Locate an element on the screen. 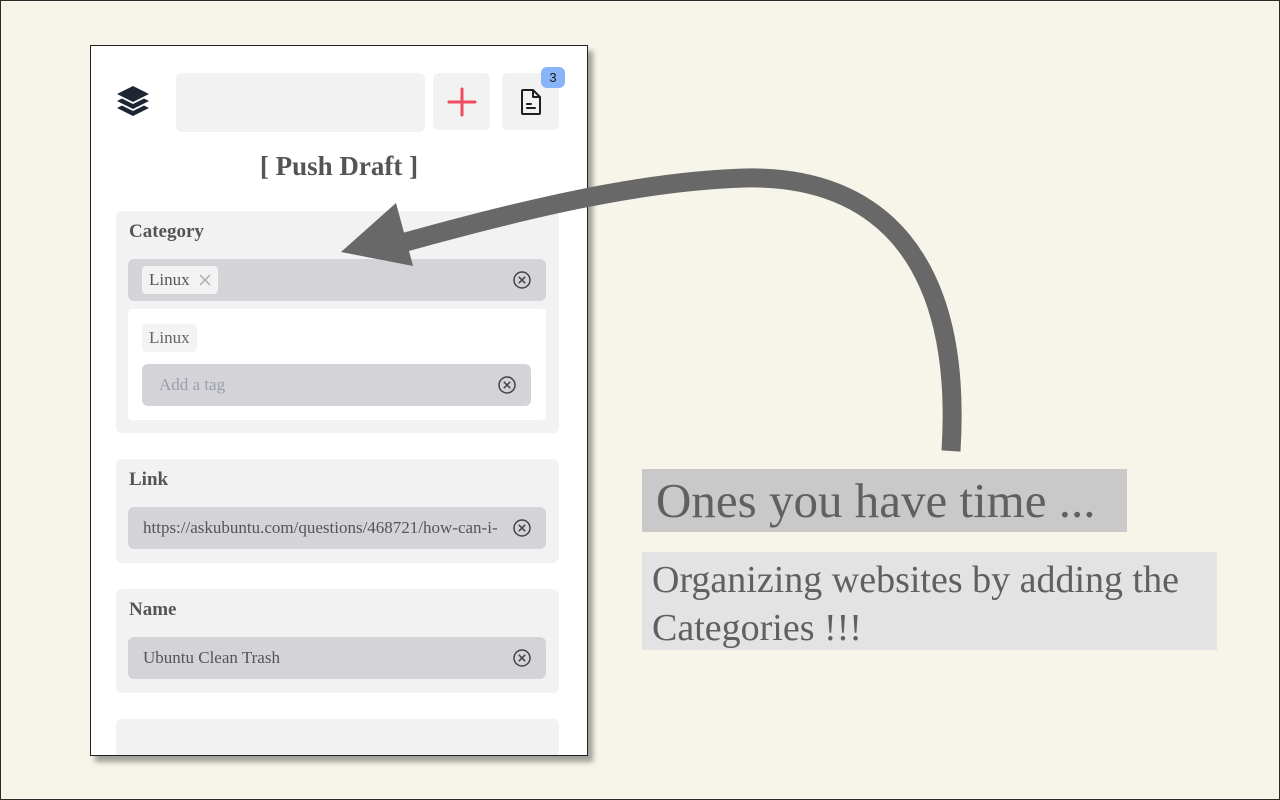 The width and height of the screenshot is (1280, 800). selected-tag-label: Linux is located at coordinates (169, 279).